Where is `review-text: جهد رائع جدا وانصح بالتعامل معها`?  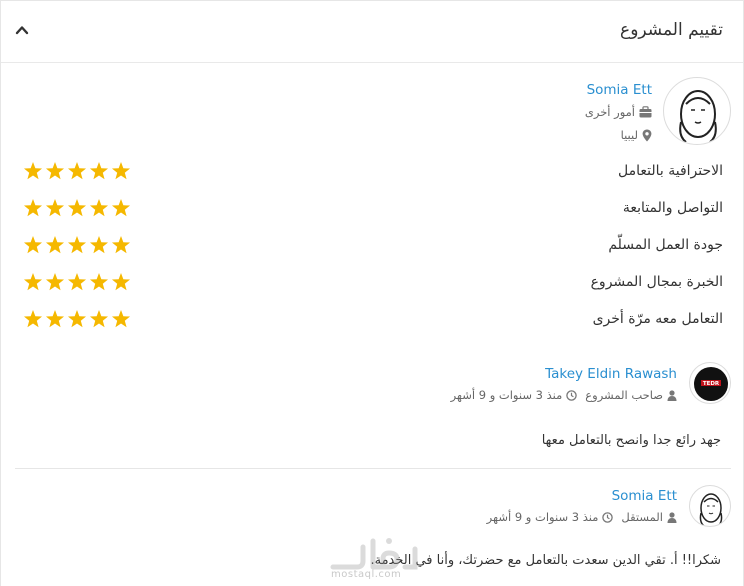 review-text: جهد رائع جدا وانصح بالتعامل معها is located at coordinates (631, 440).